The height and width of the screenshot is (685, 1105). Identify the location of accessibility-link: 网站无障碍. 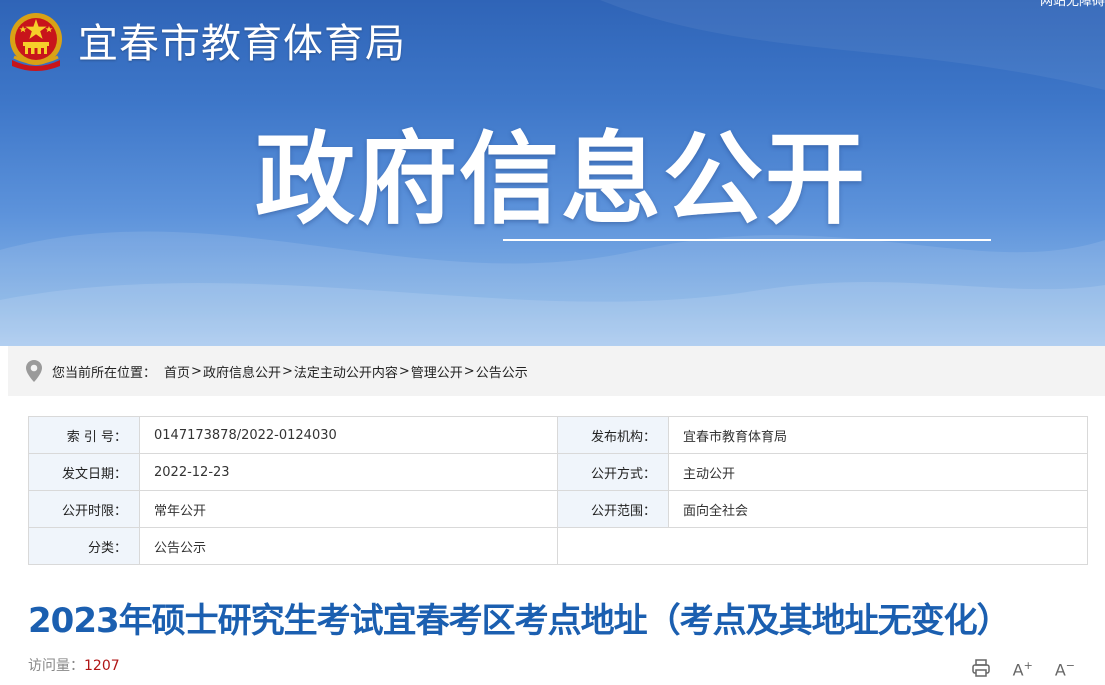
(1072, 5).